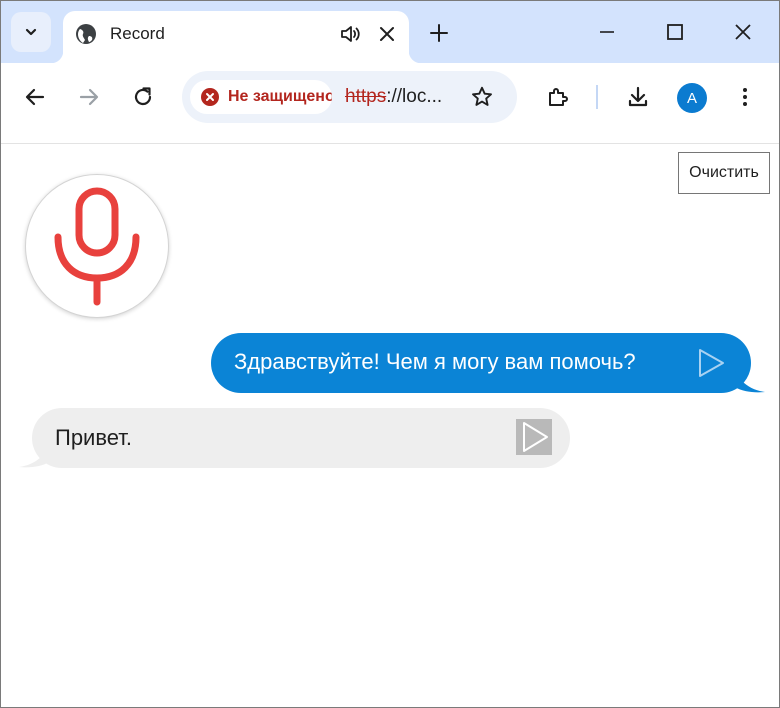  Describe the element at coordinates (745, 97) in the screenshot. I see `kebab-menu-icon` at that location.